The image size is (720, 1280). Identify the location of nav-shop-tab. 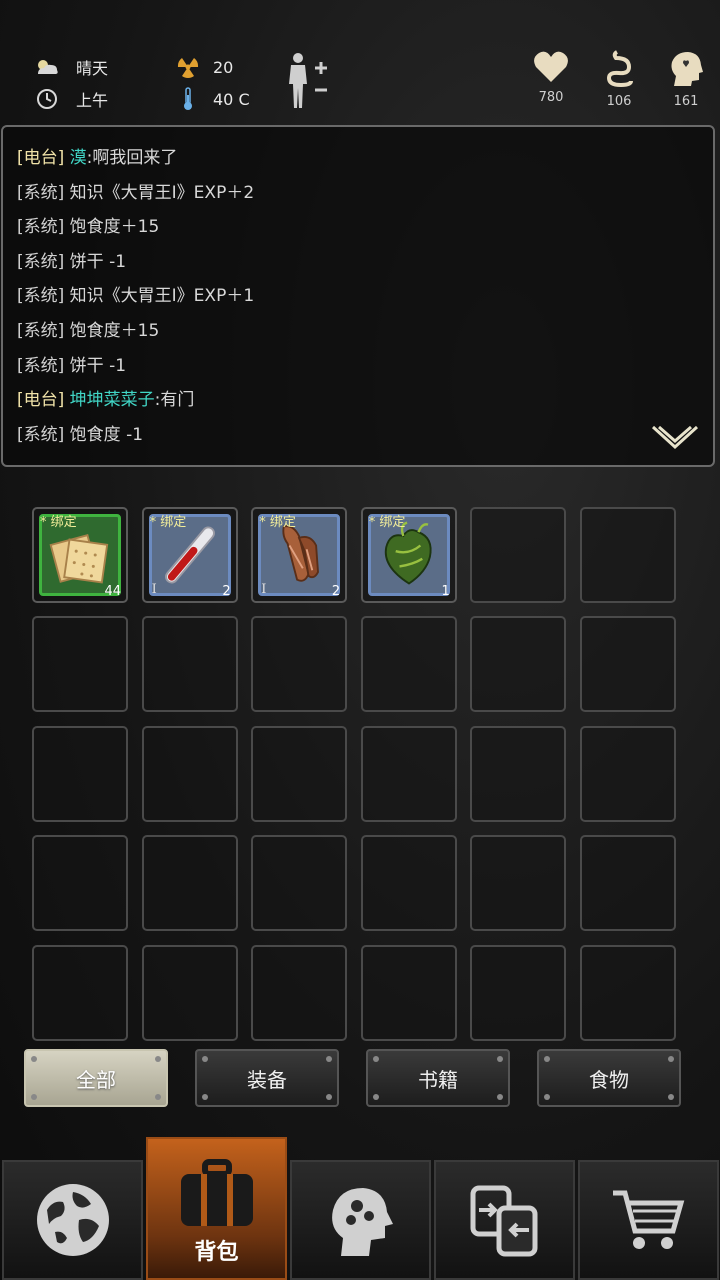
(648, 1220).